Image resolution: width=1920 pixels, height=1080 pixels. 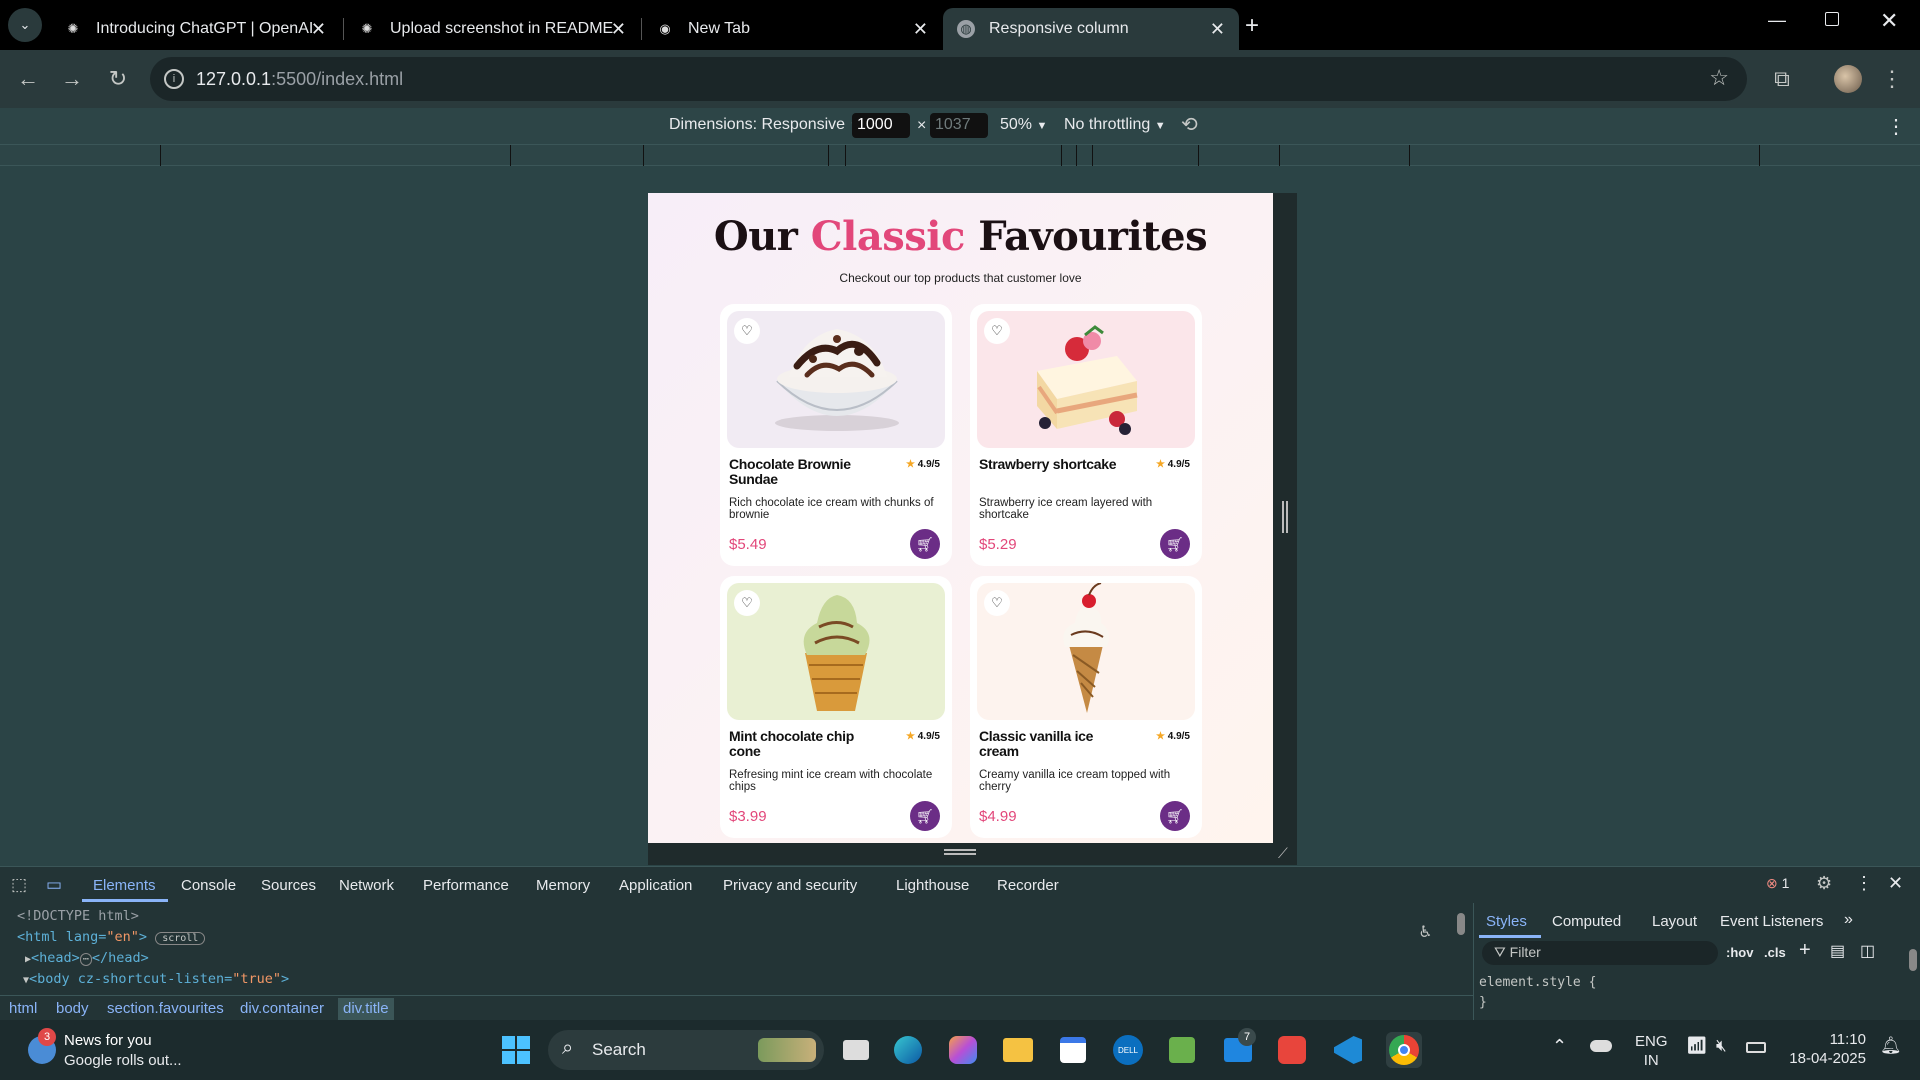 I want to click on vscode-icon, so click(x=1348, y=1050).